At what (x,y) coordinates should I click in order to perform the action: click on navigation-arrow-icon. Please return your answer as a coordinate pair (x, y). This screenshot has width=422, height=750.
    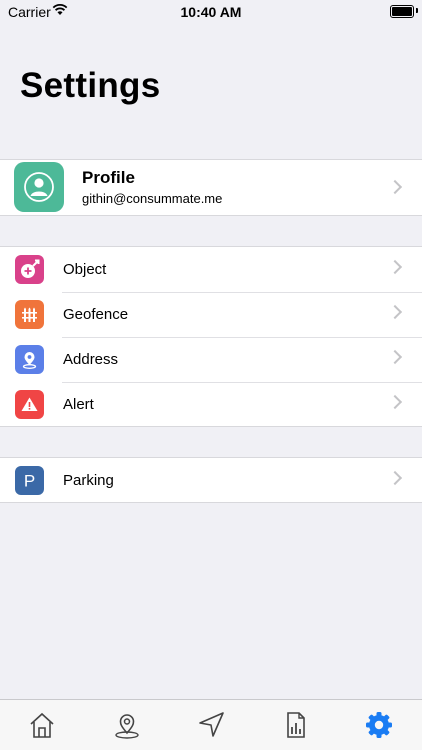
    Looking at the image, I should click on (211, 724).